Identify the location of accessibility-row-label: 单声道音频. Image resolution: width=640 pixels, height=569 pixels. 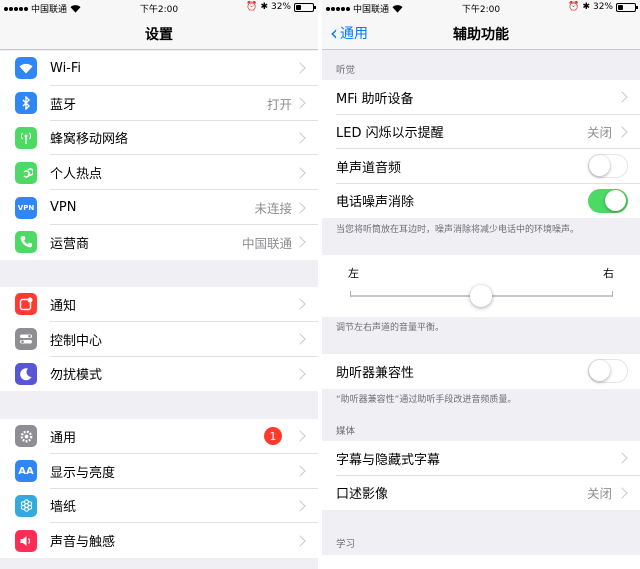
(369, 168).